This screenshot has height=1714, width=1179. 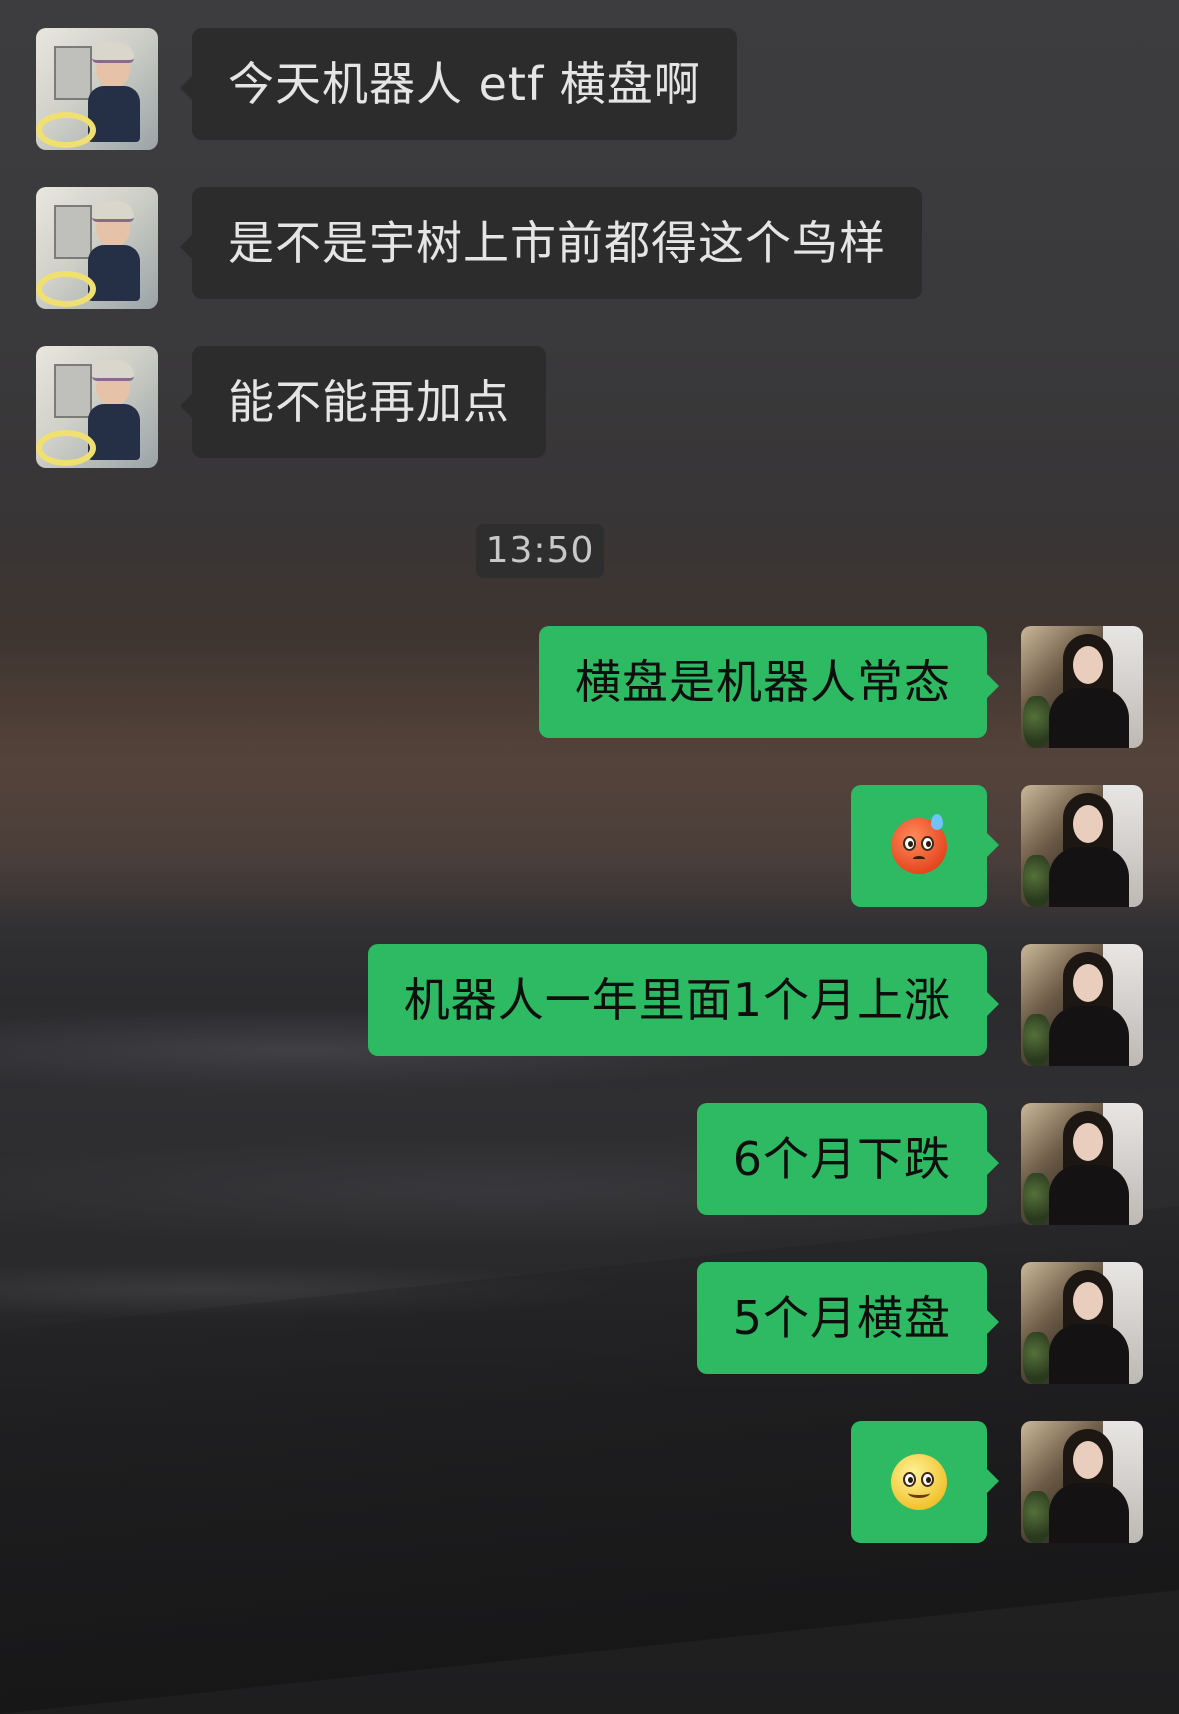 What do you see at coordinates (848, 1159) in the screenshot?
I see `outgoing-message-bubble: 6个月下跌` at bounding box center [848, 1159].